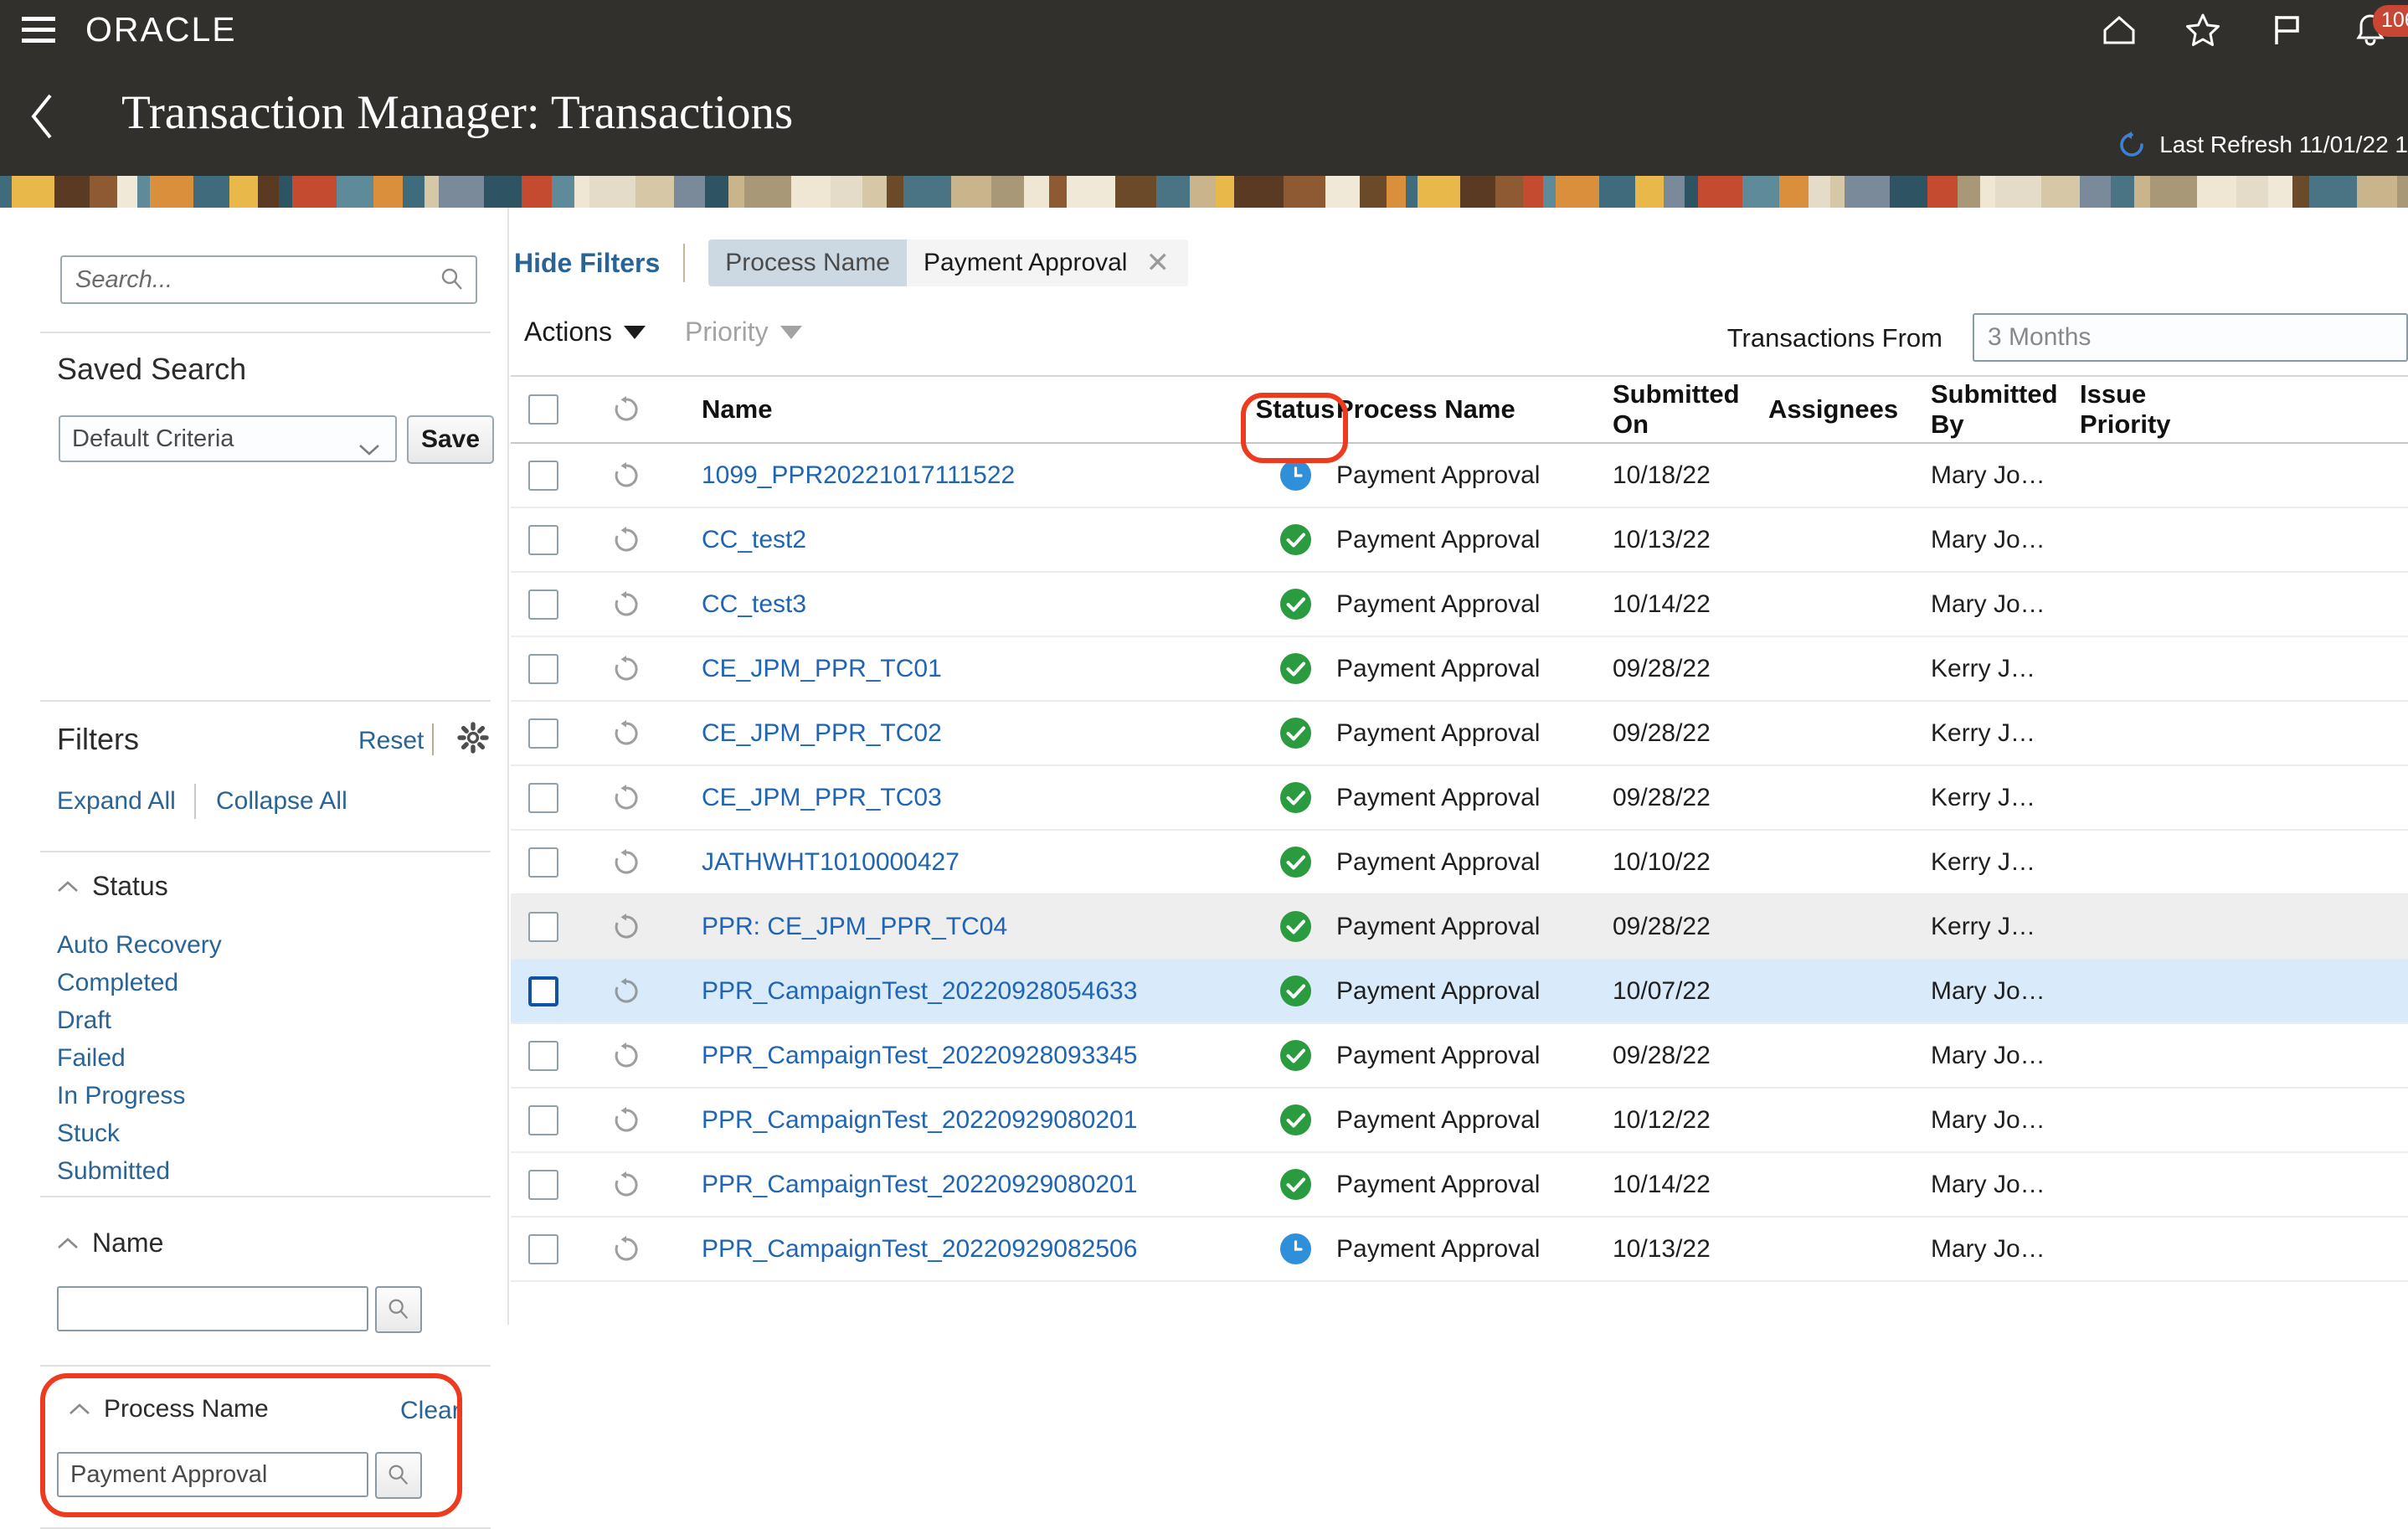 Image resolution: width=2408 pixels, height=1529 pixels. What do you see at coordinates (399, 1475) in the screenshot?
I see `process-name-filter-search-button` at bounding box center [399, 1475].